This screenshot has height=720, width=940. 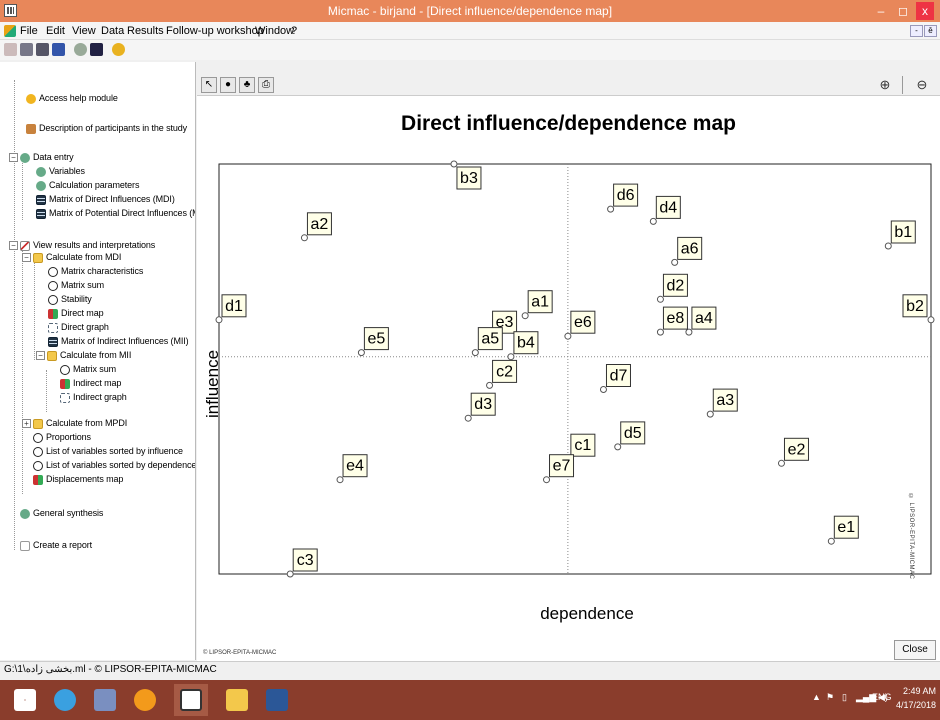 What do you see at coordinates (316, 227) in the screenshot?
I see `data-point-a2: a2` at bounding box center [316, 227].